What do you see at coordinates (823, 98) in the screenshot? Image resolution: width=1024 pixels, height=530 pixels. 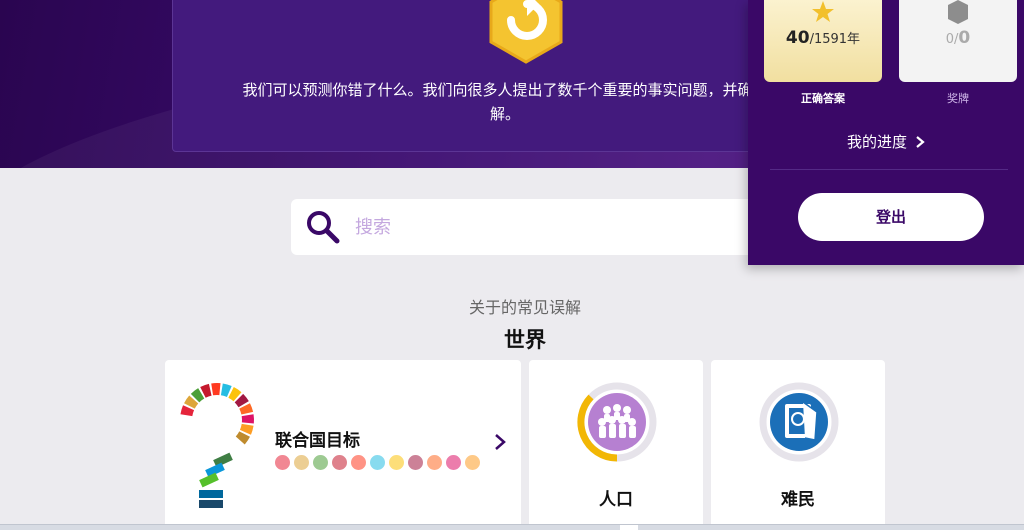 I see `correct-answers-label: 正确答案` at bounding box center [823, 98].